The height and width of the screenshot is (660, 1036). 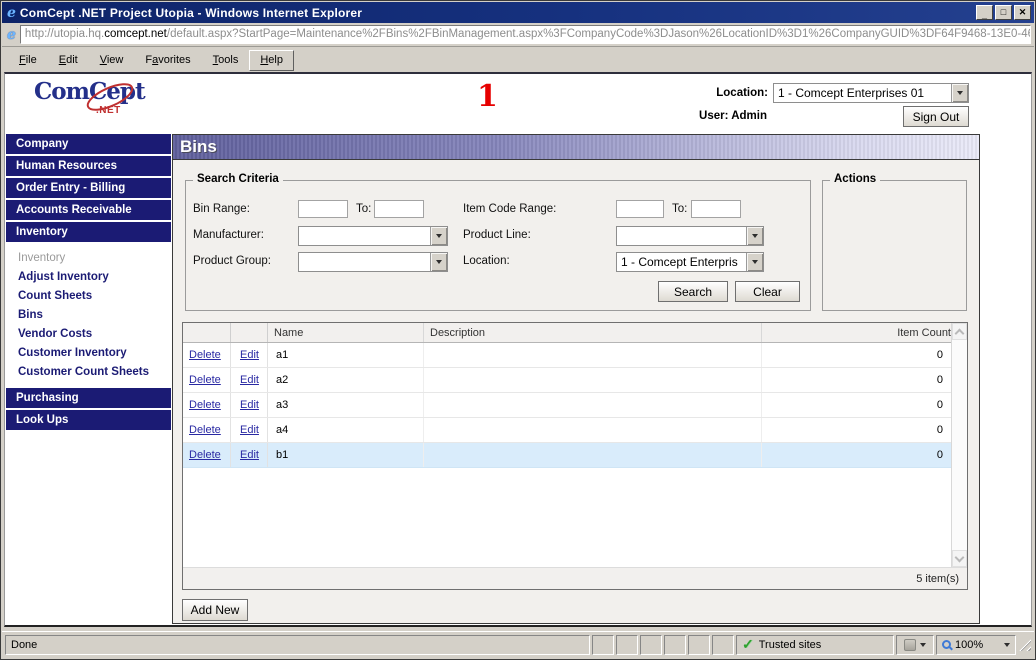 What do you see at coordinates (959, 558) in the screenshot?
I see `scroll-down-icon` at bounding box center [959, 558].